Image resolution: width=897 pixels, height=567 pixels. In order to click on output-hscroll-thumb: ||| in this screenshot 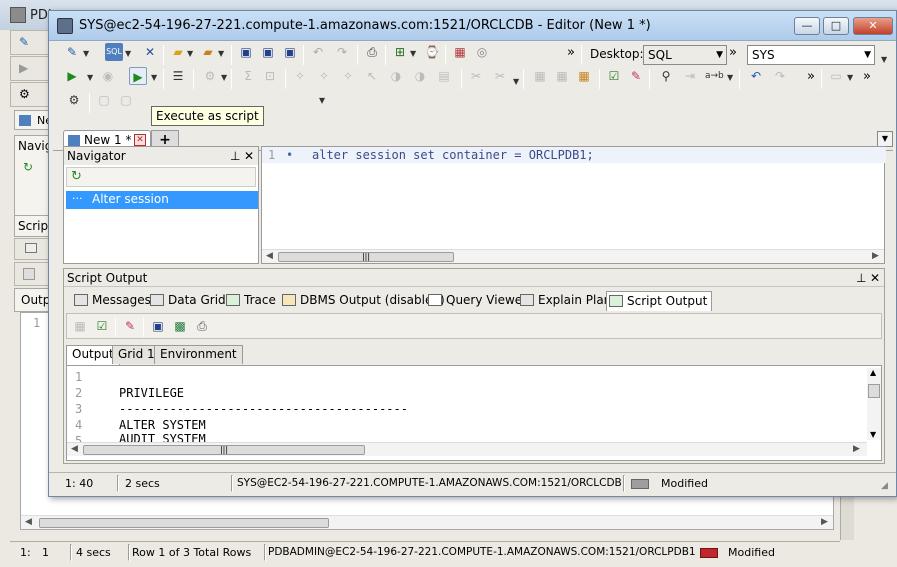, I will do `click(224, 450)`.